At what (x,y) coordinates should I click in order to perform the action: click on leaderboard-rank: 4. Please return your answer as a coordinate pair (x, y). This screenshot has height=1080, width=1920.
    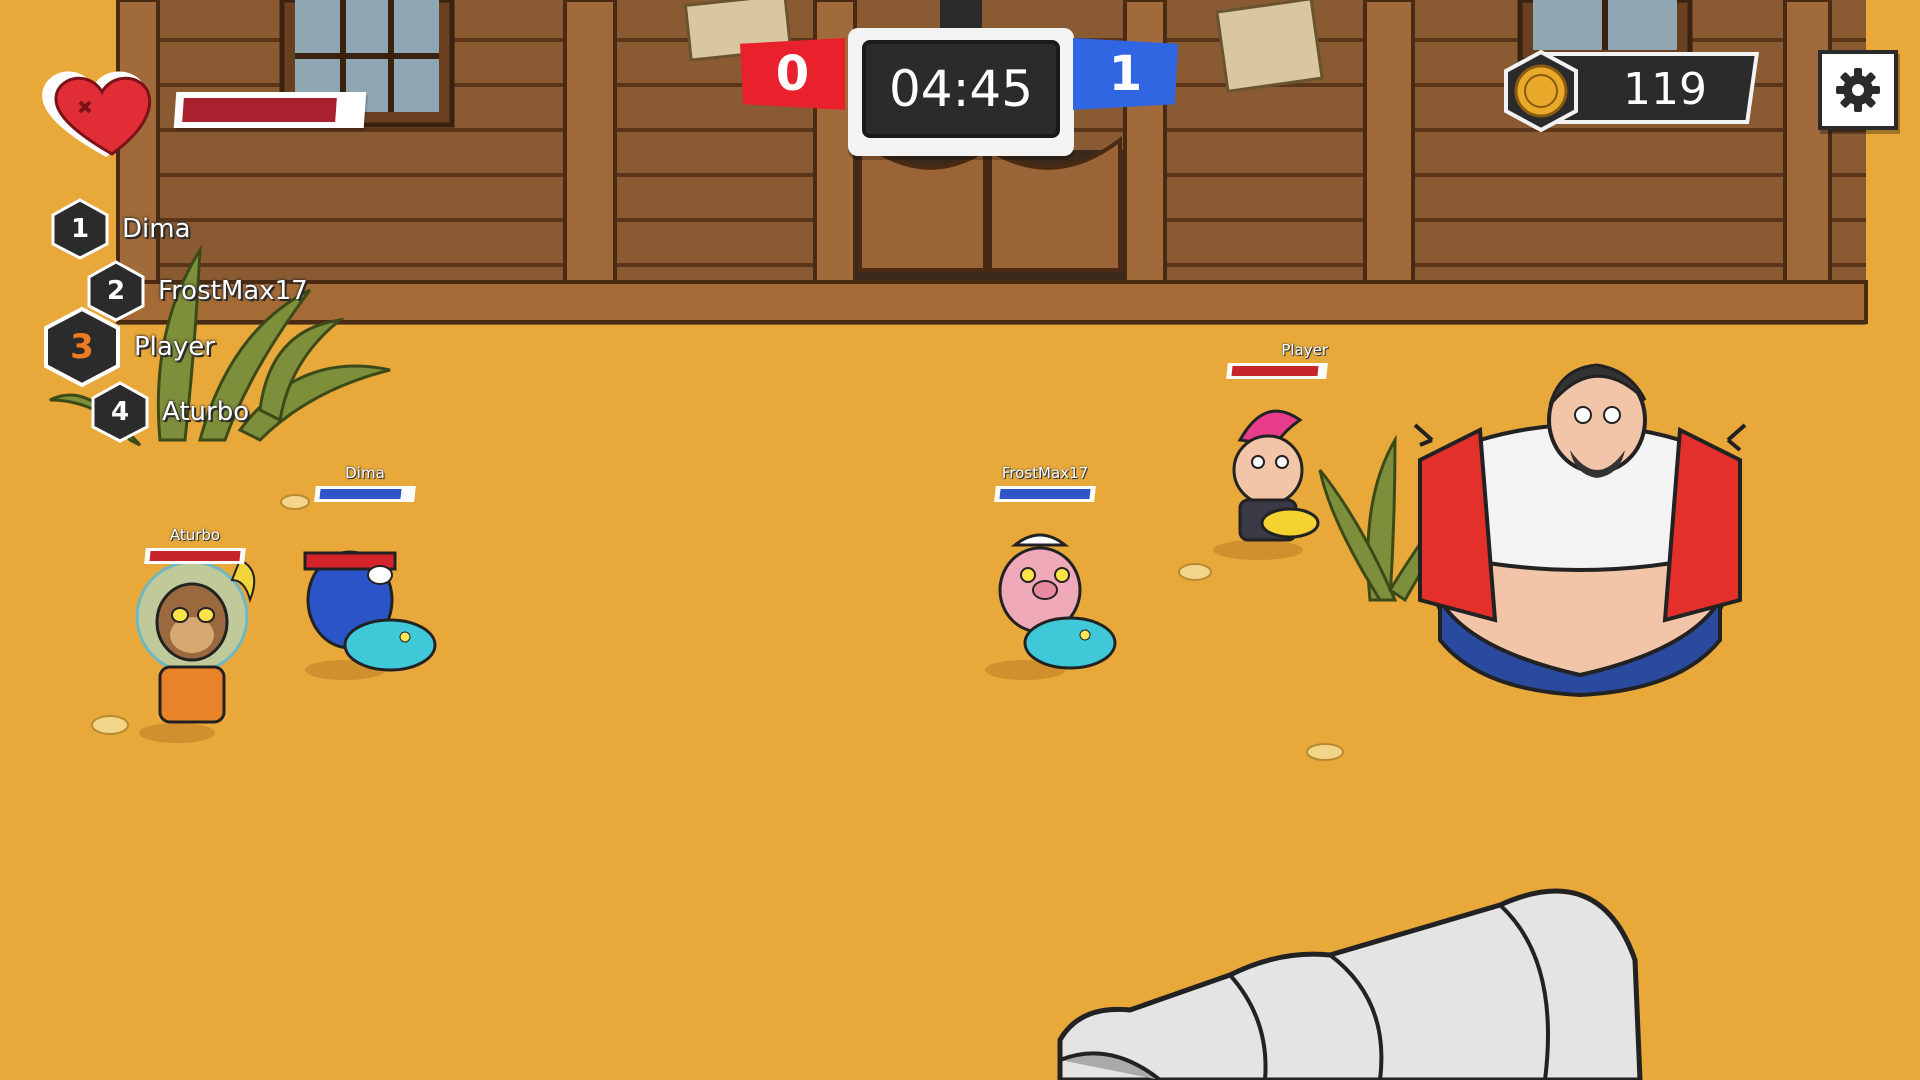
    Looking at the image, I should click on (120, 412).